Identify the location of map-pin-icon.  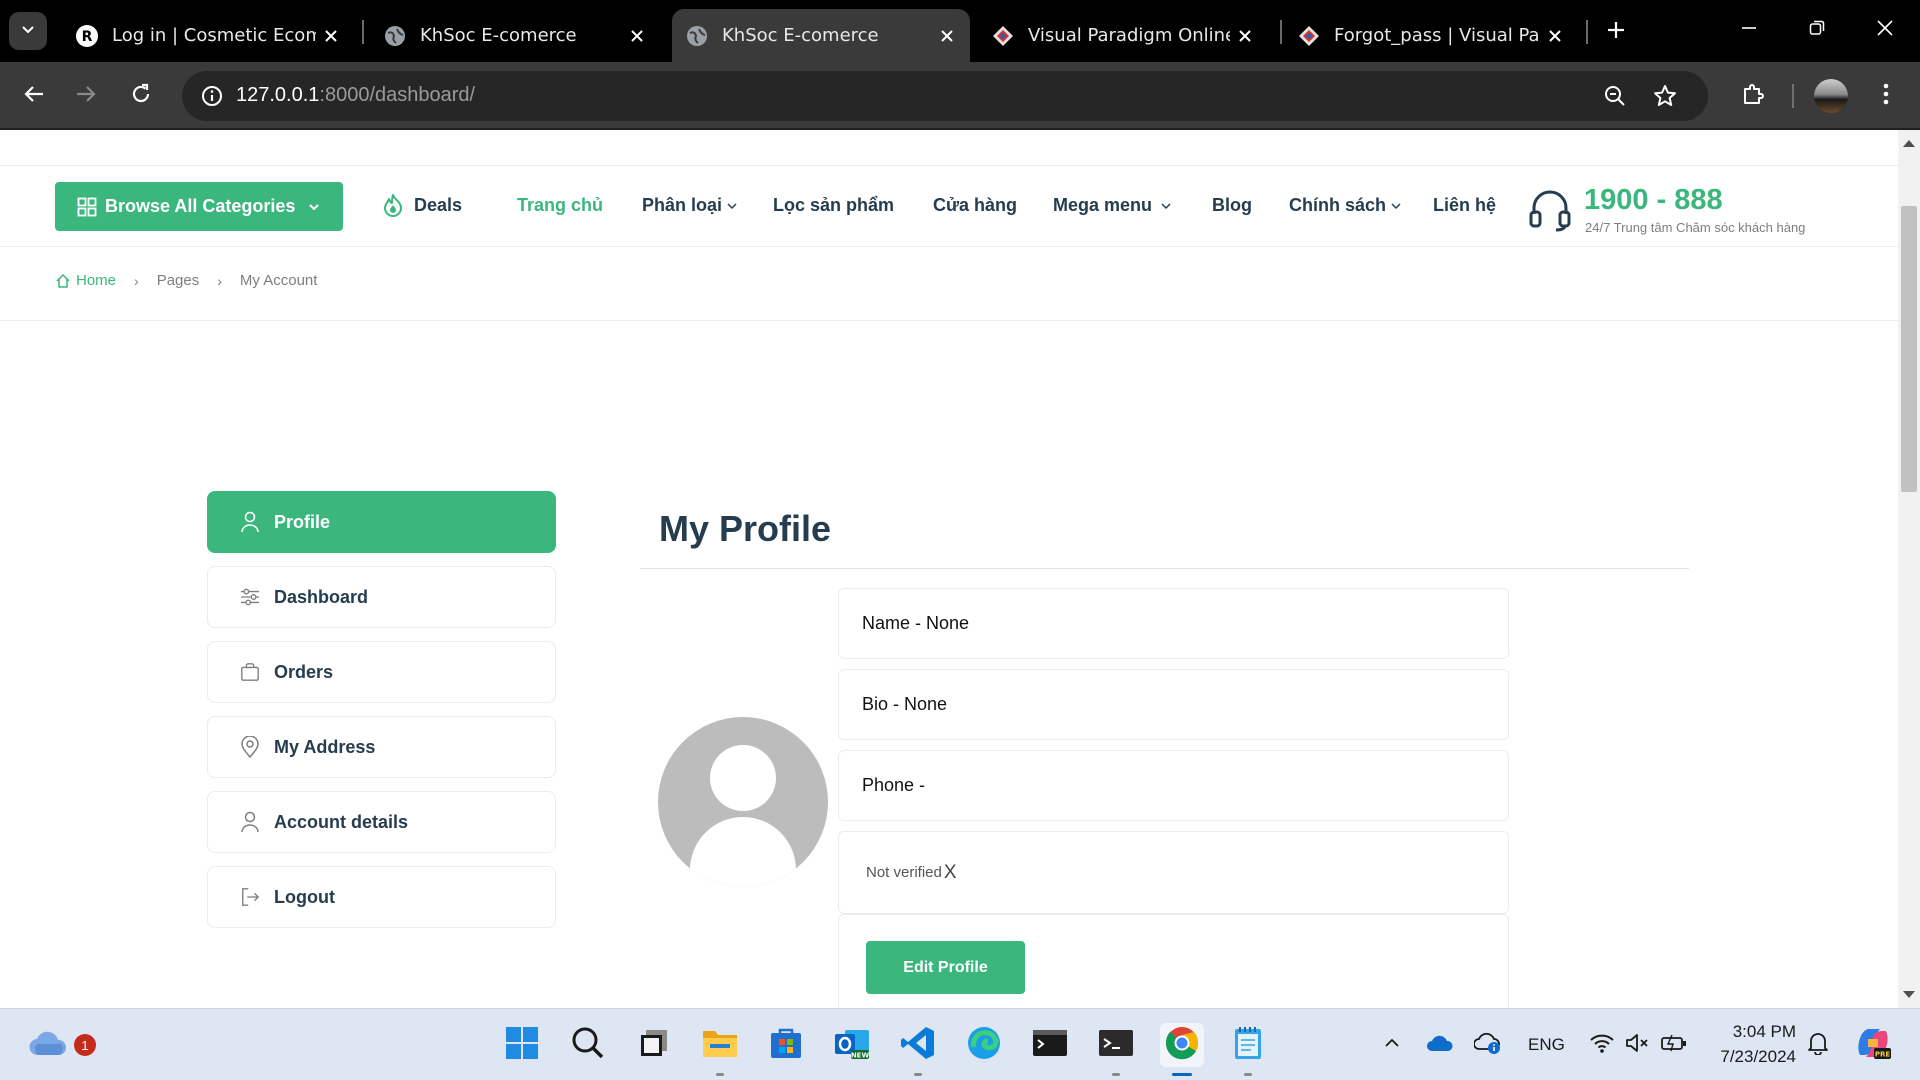
(250, 747).